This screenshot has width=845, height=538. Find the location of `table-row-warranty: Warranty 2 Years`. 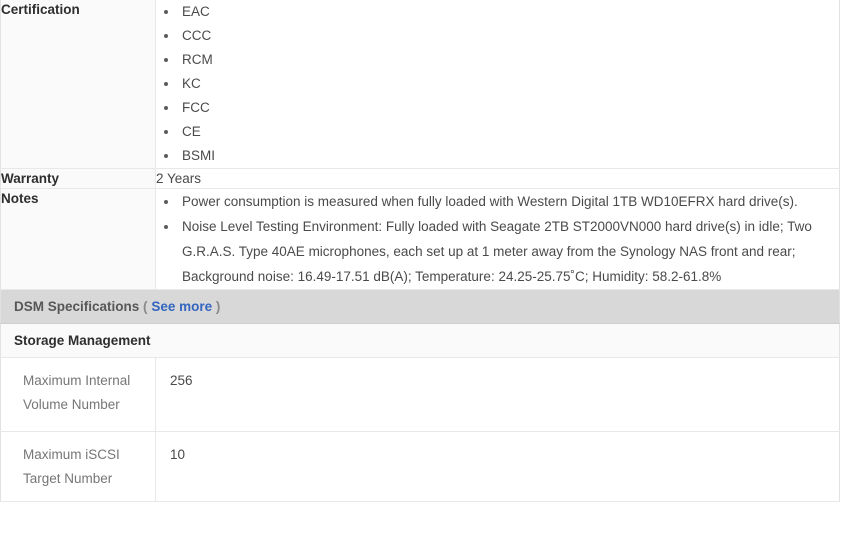

table-row-warranty: Warranty 2 Years is located at coordinates (420, 178).